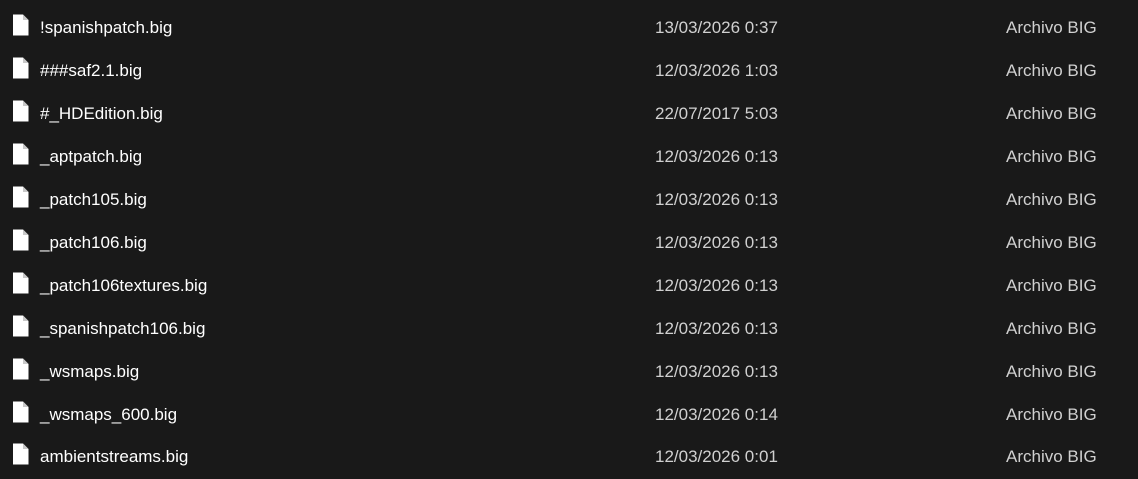  What do you see at coordinates (716, 414) in the screenshot?
I see `file-date-modified: 12/03/2026 0:14` at bounding box center [716, 414].